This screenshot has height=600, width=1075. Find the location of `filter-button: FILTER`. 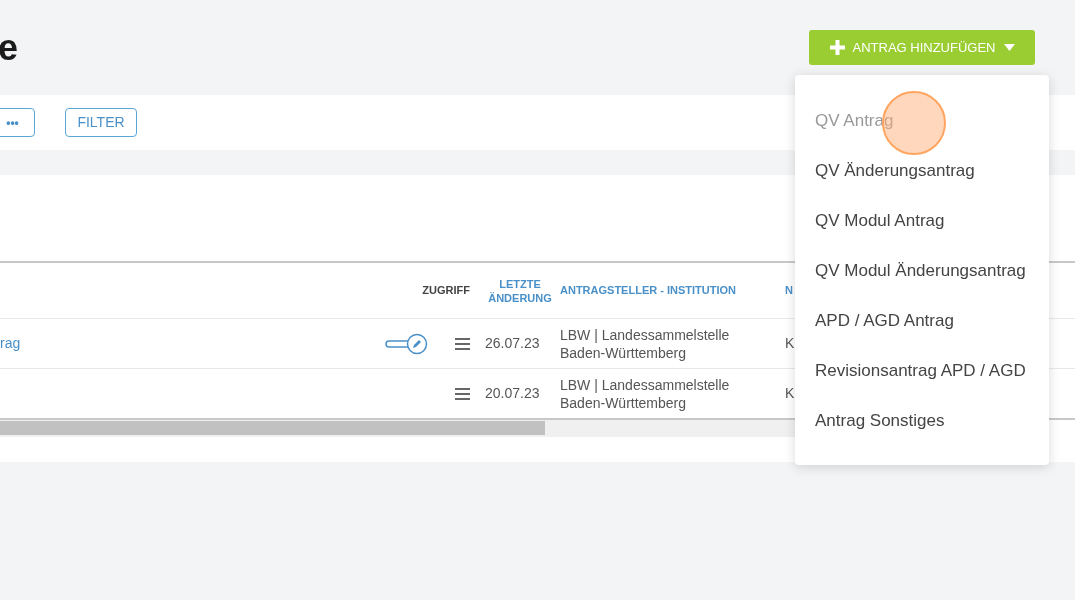

filter-button: FILTER is located at coordinates (101, 122).